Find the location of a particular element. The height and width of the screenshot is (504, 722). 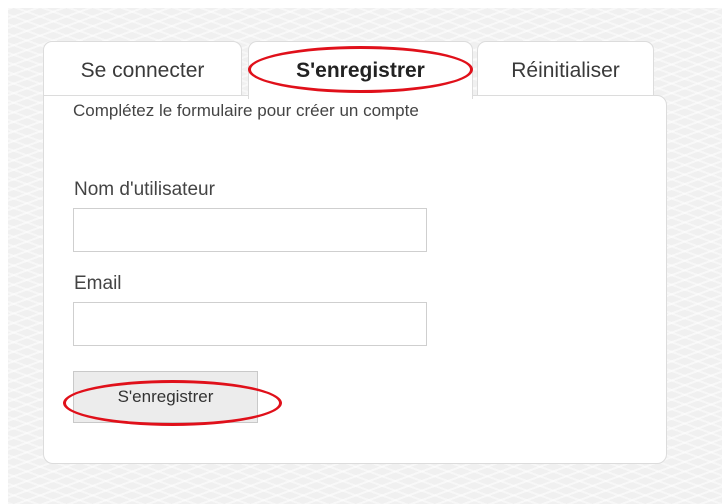

username-input is located at coordinates (250, 230).